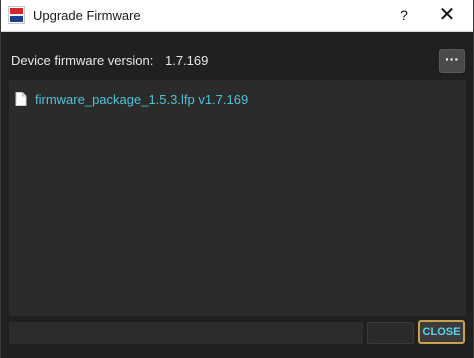 This screenshot has width=474, height=358. I want to click on app-logo-icon, so click(16, 15).